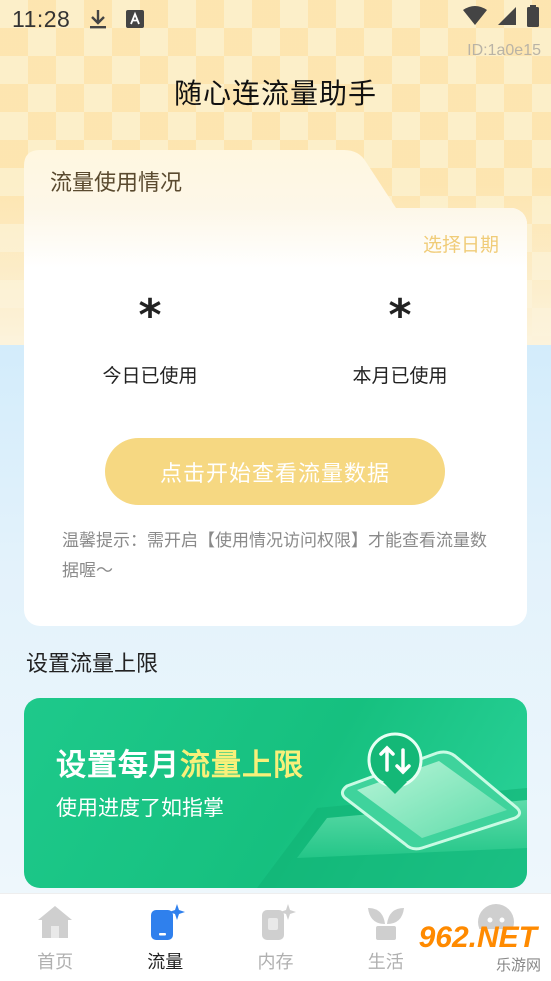  Describe the element at coordinates (385, 962) in the screenshot. I see `nav-label-life: 生活` at that location.